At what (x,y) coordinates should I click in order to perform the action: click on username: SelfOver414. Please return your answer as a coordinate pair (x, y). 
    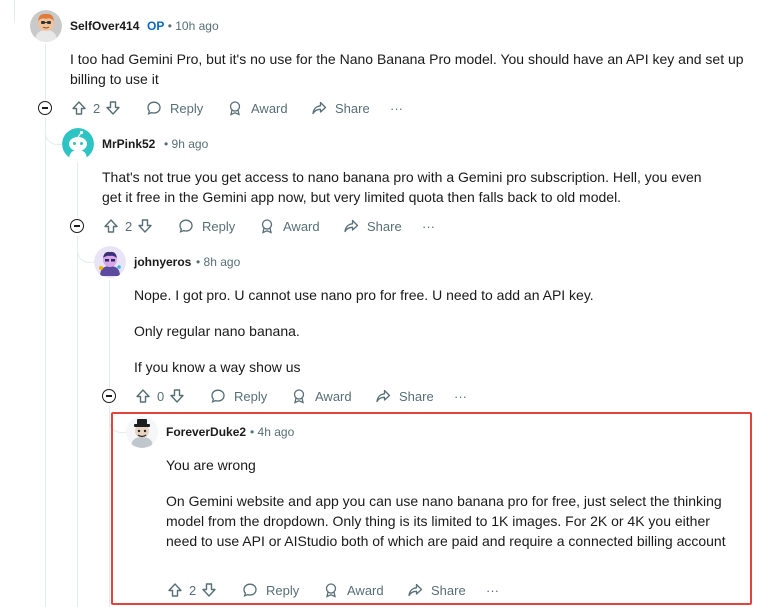
    Looking at the image, I should click on (104, 26).